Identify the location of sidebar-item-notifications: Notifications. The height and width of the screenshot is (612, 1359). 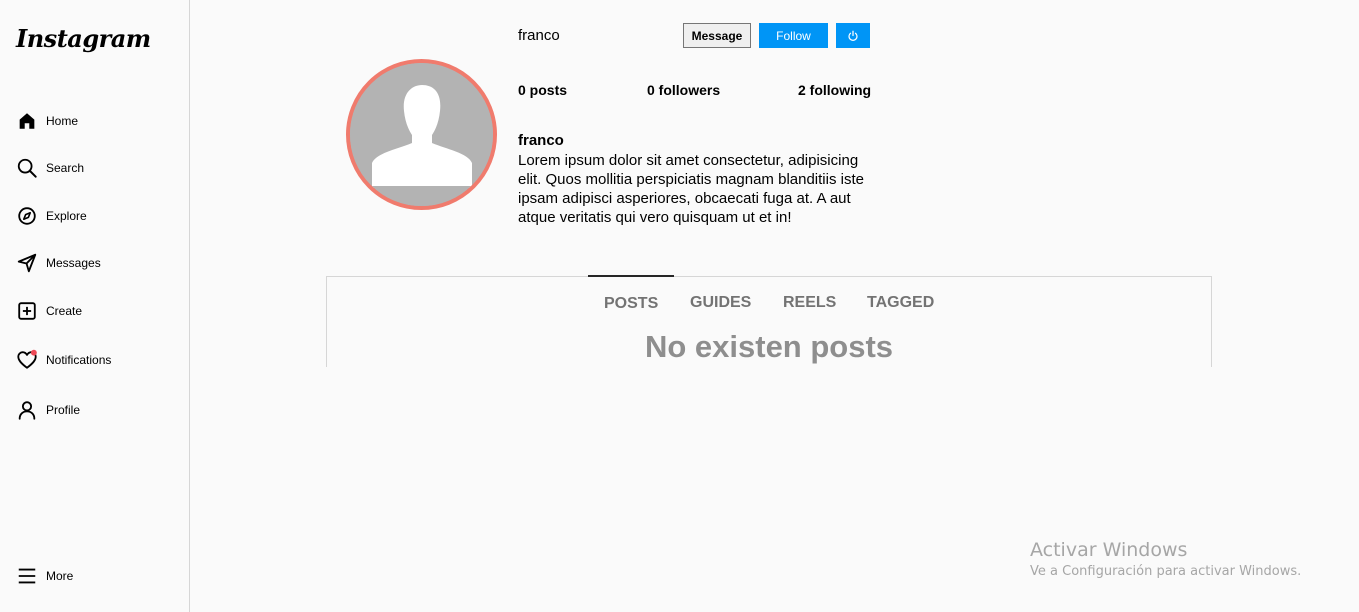
(63, 360).